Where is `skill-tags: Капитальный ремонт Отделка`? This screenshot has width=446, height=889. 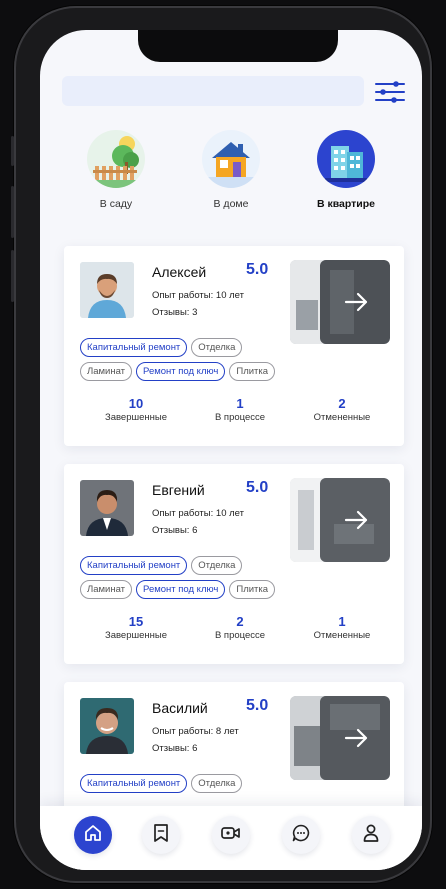 skill-tags: Капитальный ремонт Отделка is located at coordinates (200, 786).